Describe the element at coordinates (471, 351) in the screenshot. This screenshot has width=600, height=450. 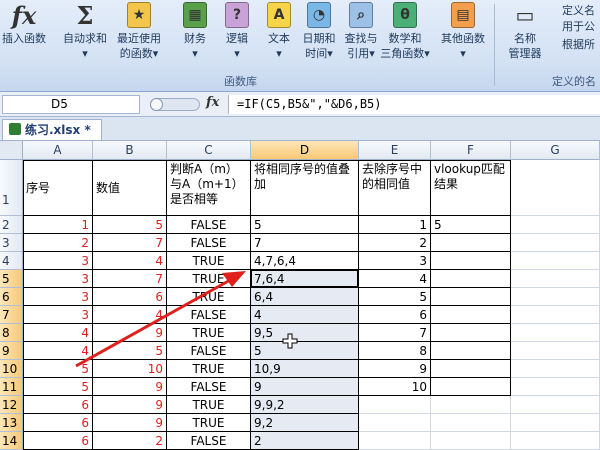
I see `cell-f9` at that location.